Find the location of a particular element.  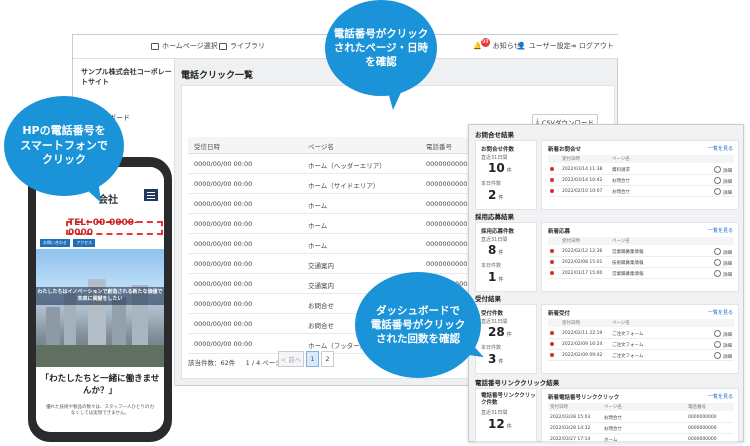

stat-box: 受付件数 直近31日間 28 件本日件数 3 件 is located at coordinates (506, 339).